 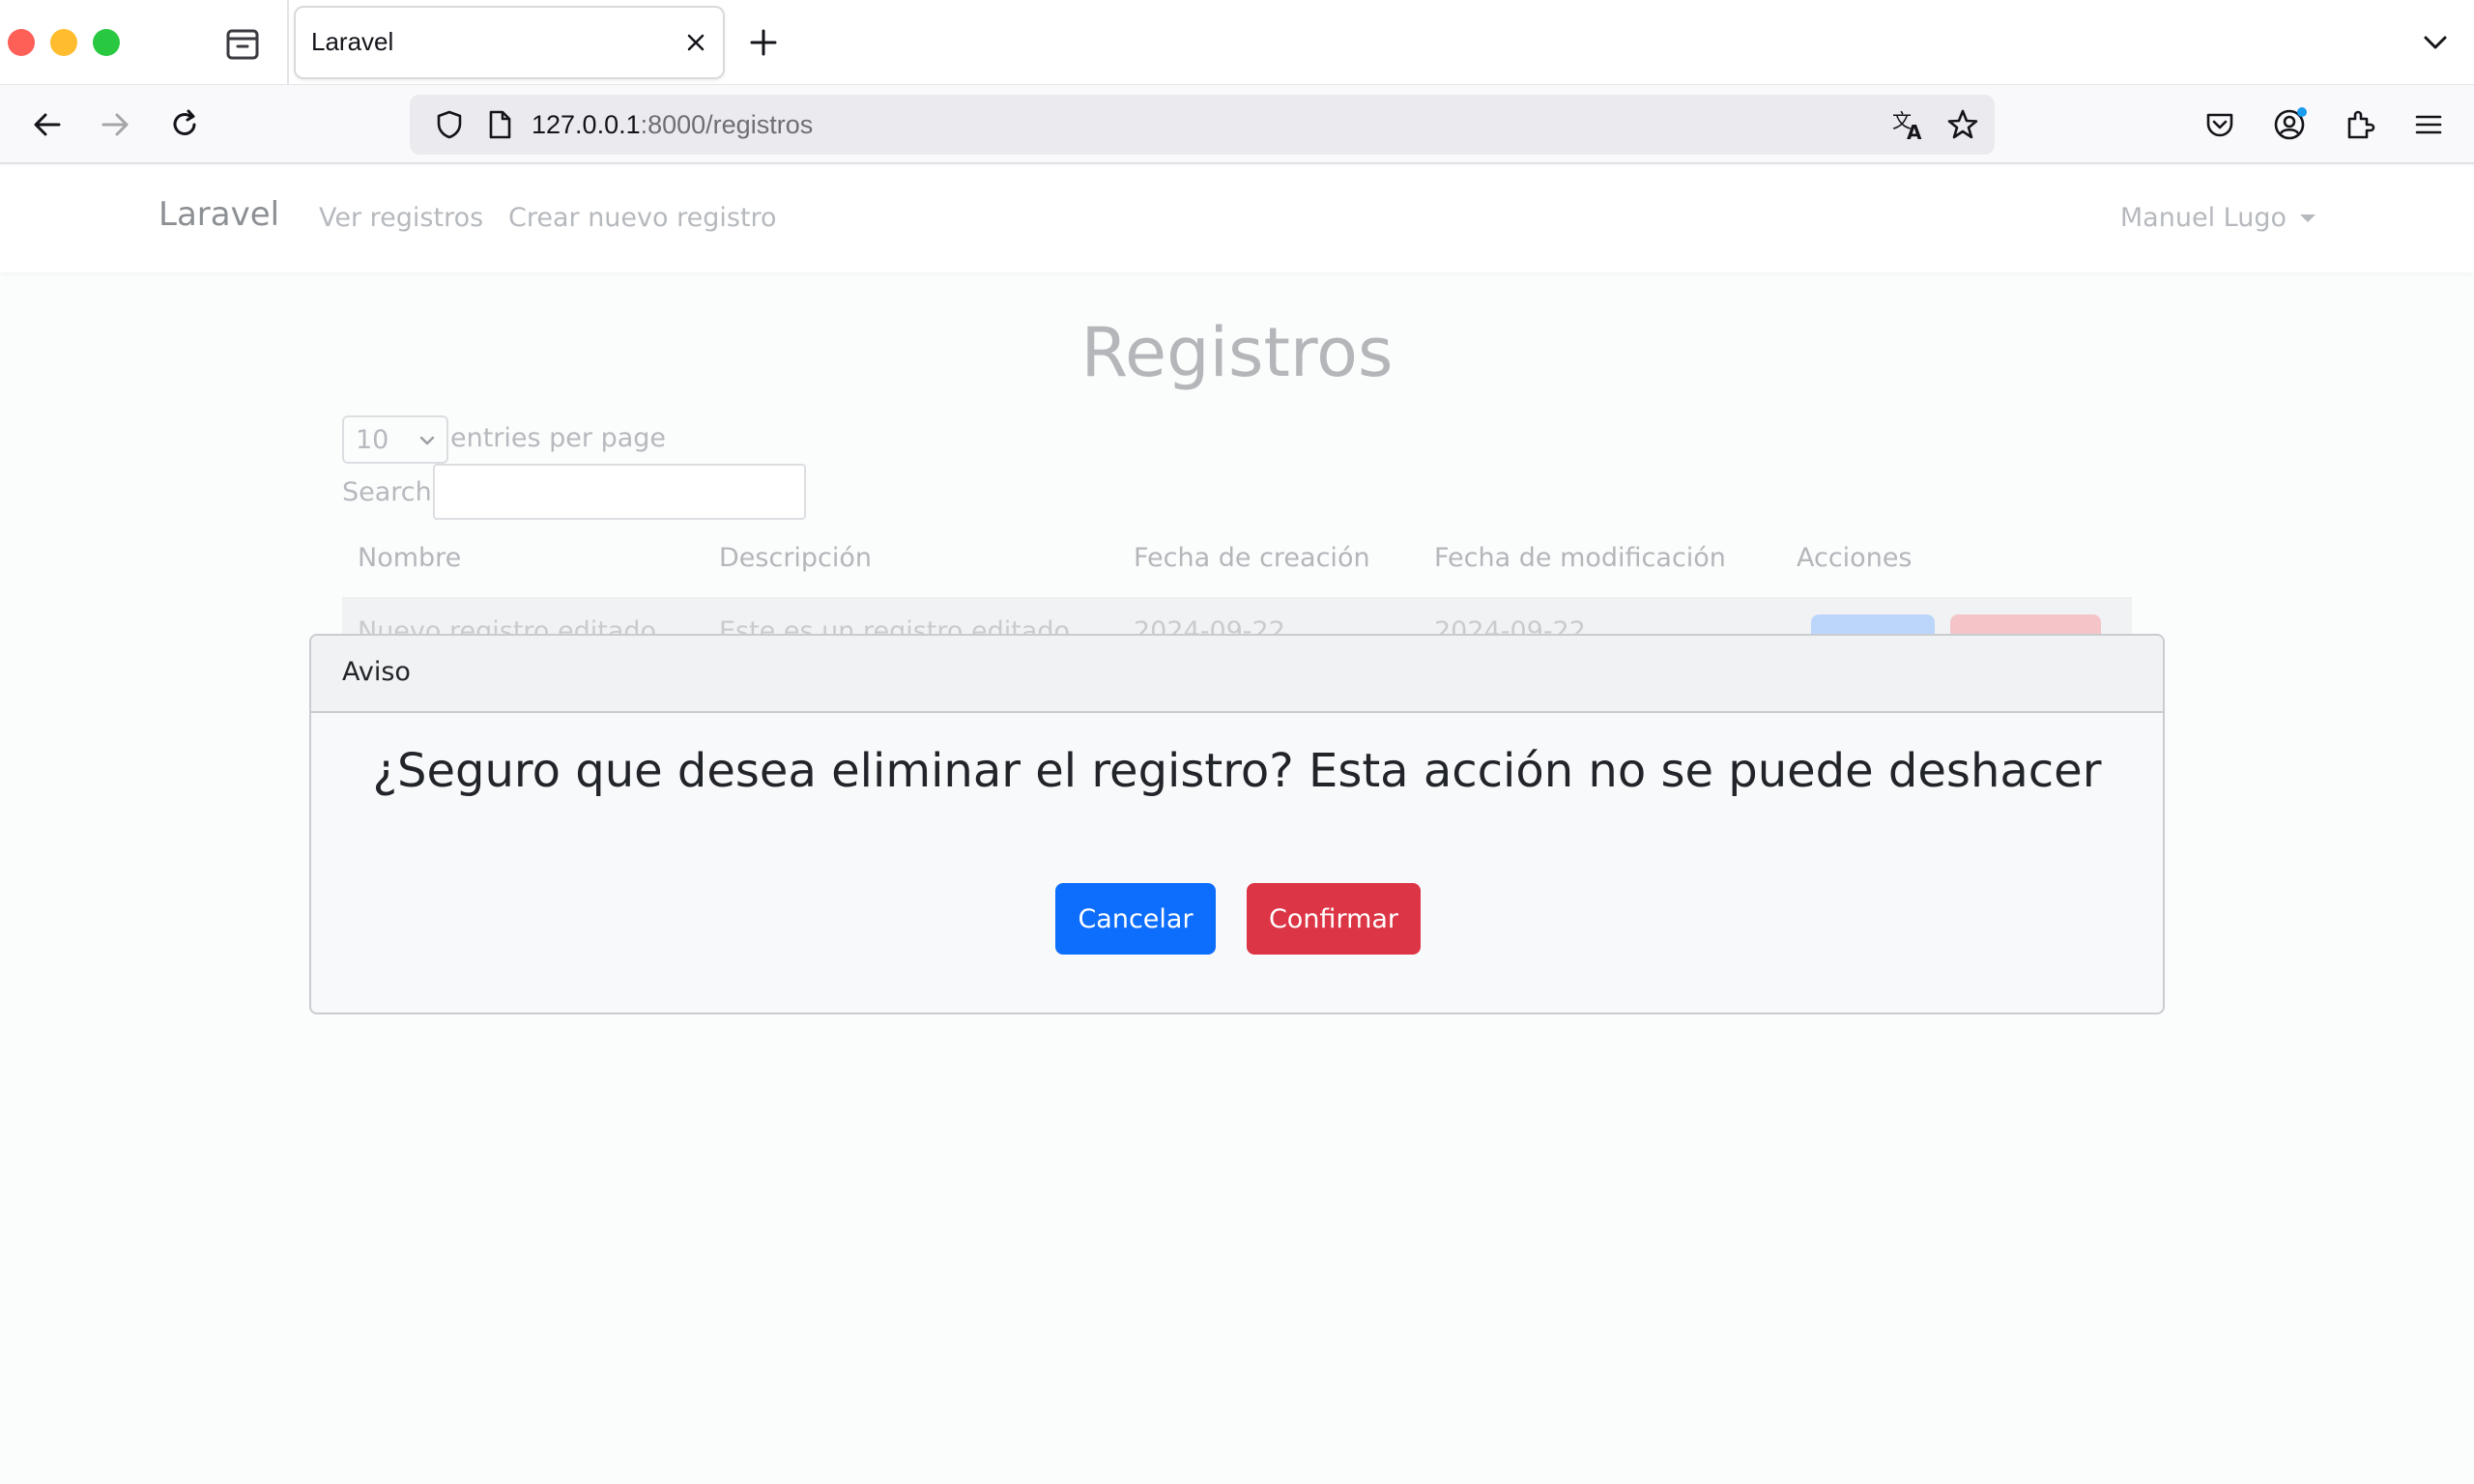 What do you see at coordinates (288, 42) in the screenshot?
I see `tab-separator` at bounding box center [288, 42].